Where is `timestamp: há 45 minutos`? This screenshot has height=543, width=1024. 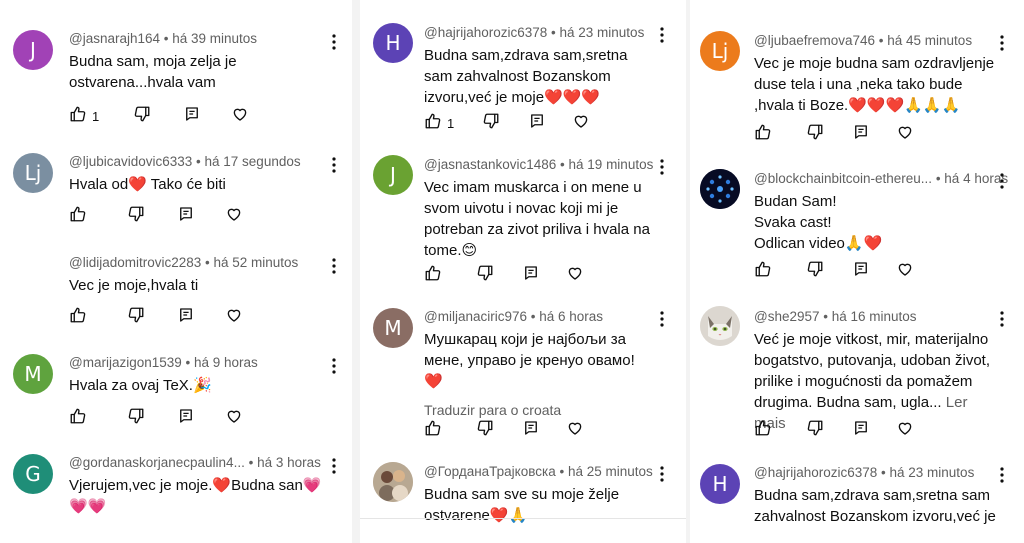
timestamp: há 45 minutos is located at coordinates (929, 40).